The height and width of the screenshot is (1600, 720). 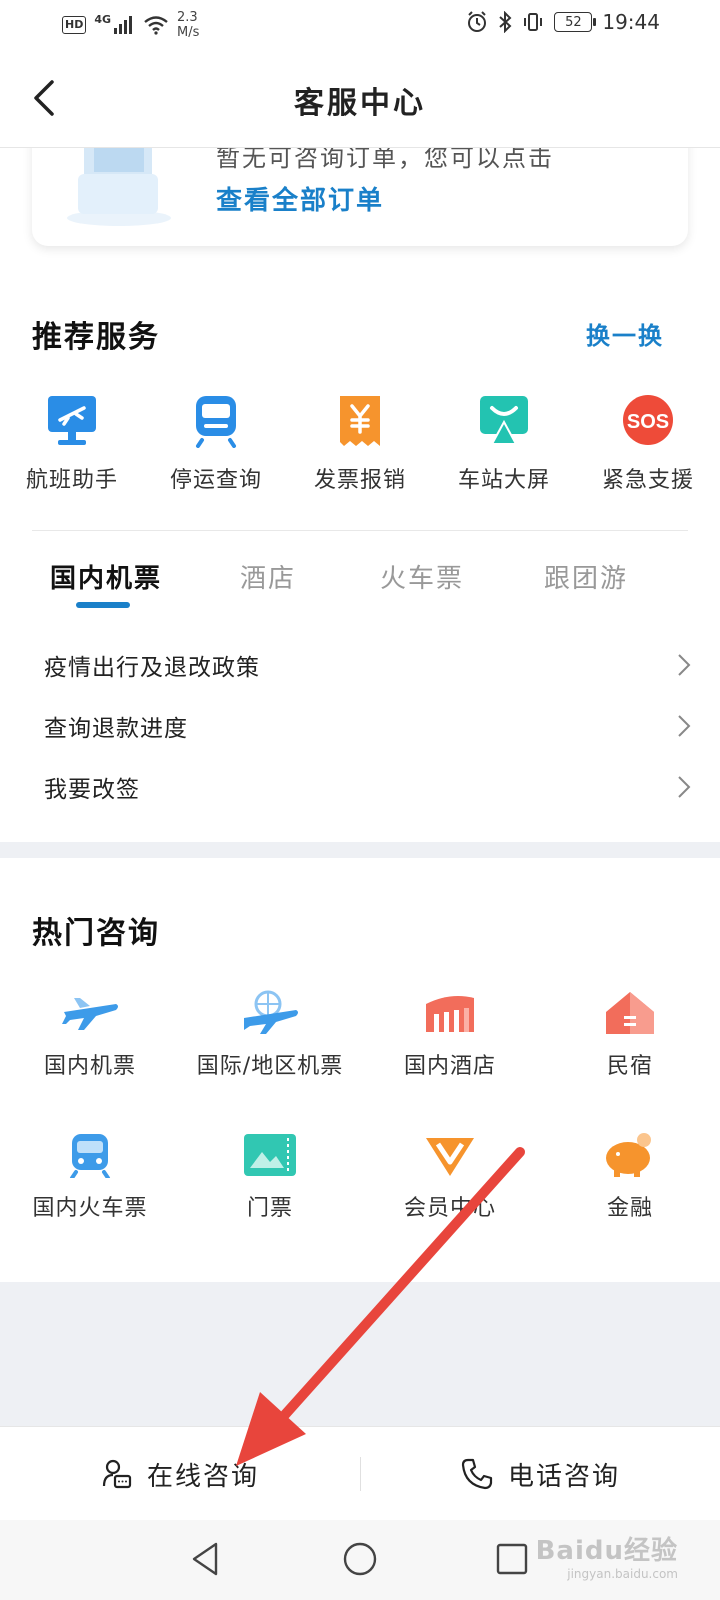 I want to click on hot-item-domestic-flights: 国内机票, so click(x=90, y=1035).